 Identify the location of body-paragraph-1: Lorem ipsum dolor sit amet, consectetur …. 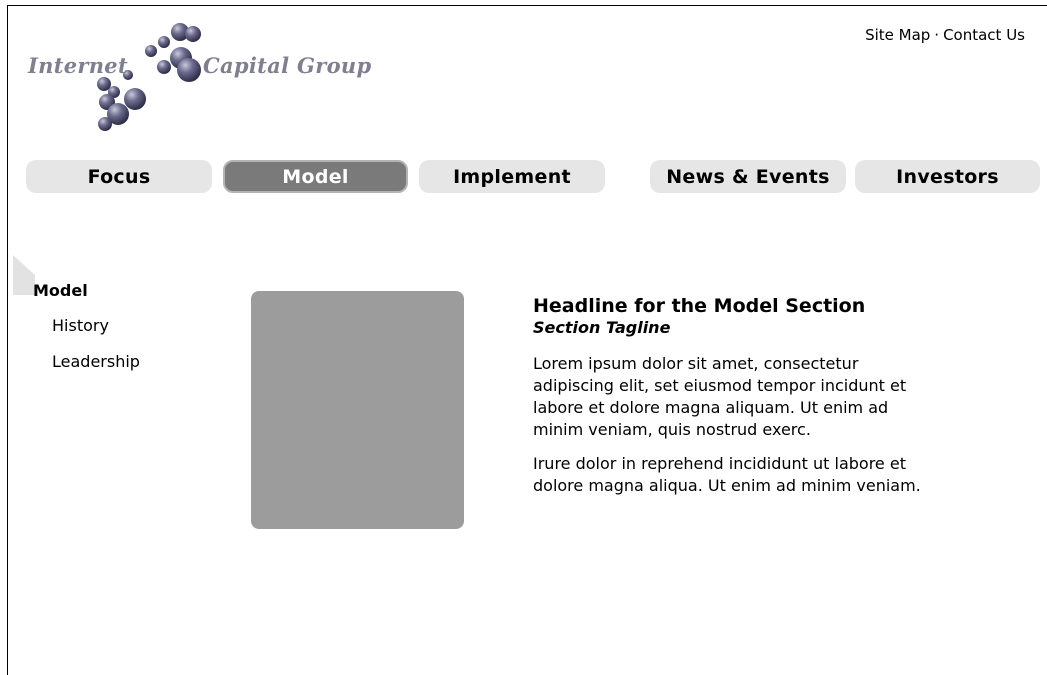
(720, 396).